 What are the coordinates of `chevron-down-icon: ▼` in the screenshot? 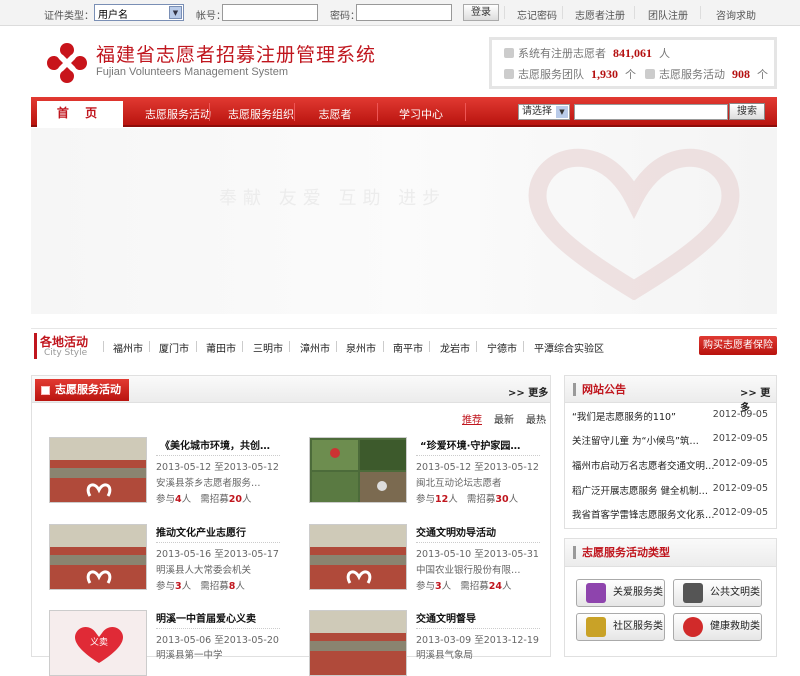 It's located at (175, 12).